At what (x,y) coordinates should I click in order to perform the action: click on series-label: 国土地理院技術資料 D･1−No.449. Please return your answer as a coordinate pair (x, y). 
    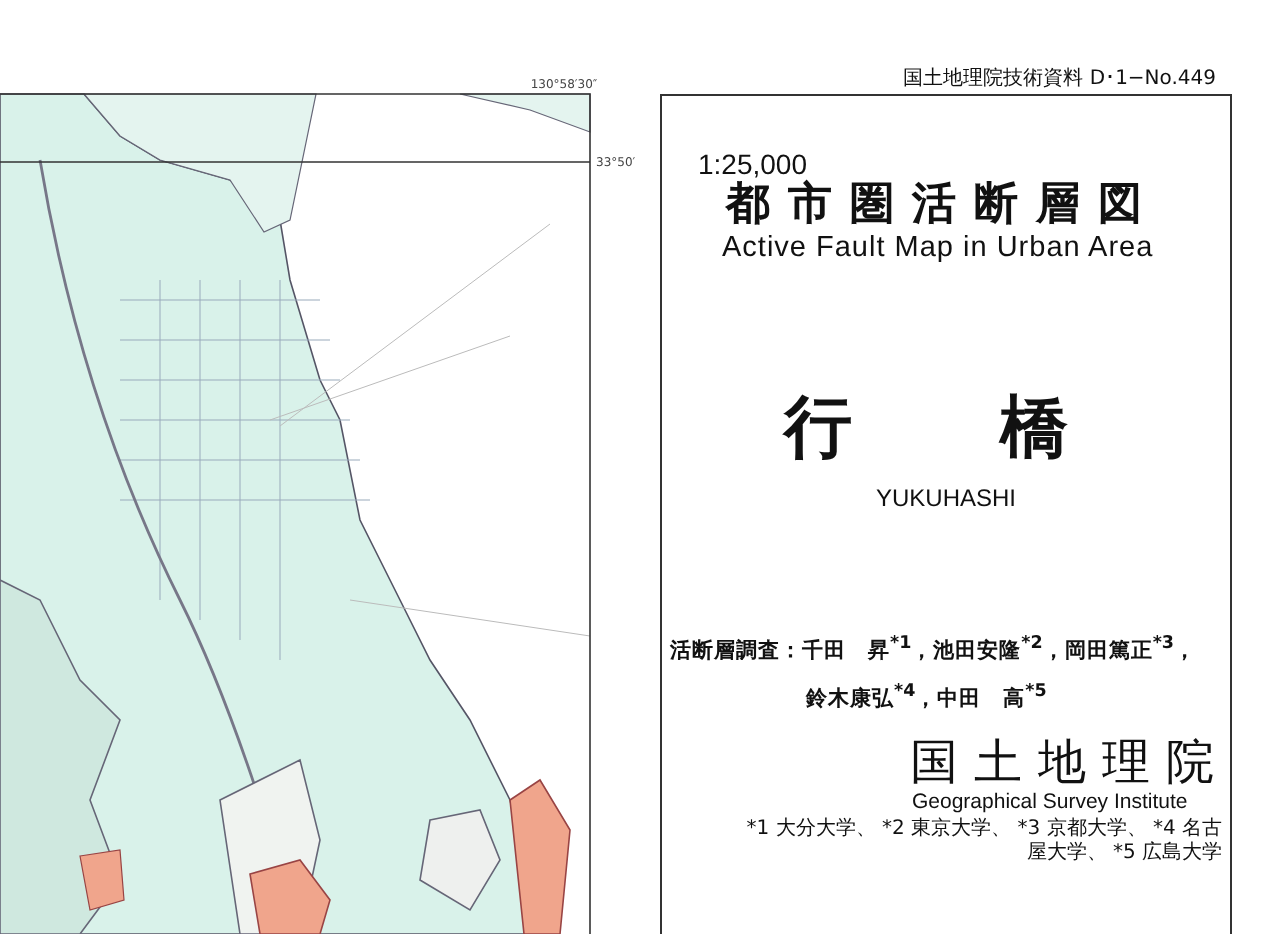
    Looking at the image, I should click on (1059, 79).